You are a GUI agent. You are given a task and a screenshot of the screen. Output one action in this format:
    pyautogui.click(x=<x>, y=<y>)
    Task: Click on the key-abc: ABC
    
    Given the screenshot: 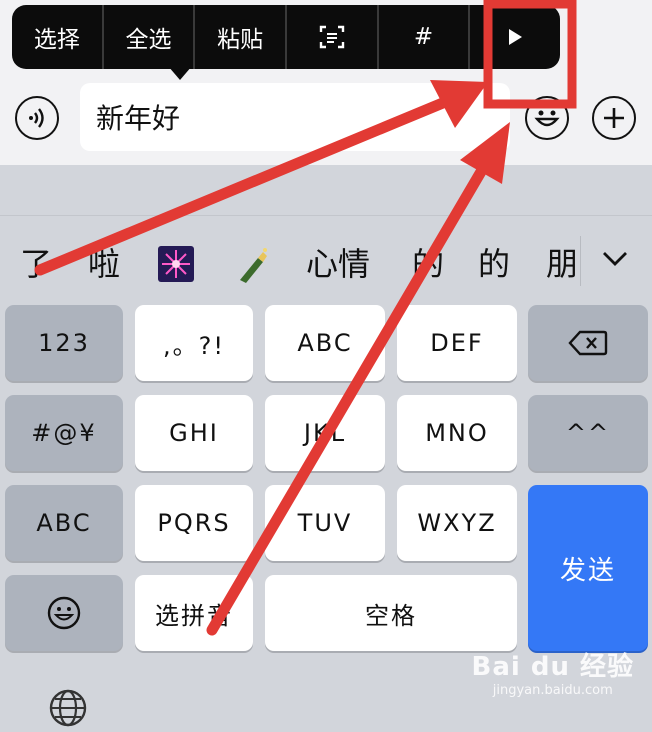 What is the action you would take?
    pyautogui.click(x=325, y=343)
    